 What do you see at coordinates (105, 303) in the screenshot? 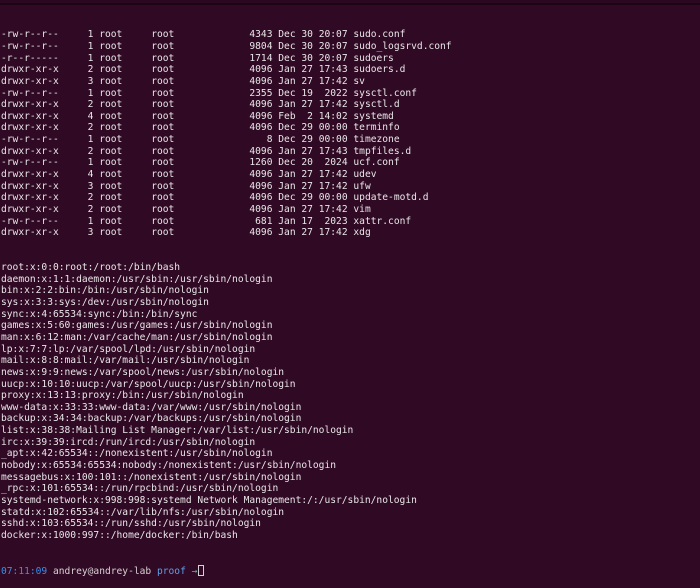
I see `passwd-line: sys:x:3:3:sys:/dev:/usr/sbin/nologin` at bounding box center [105, 303].